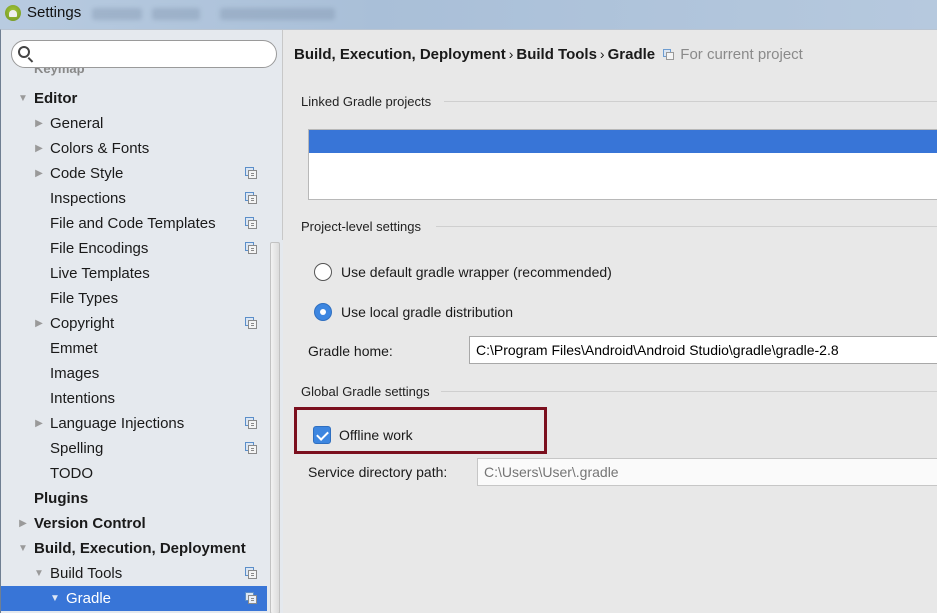 The image size is (937, 613). What do you see at coordinates (134, 198) in the screenshot?
I see `tree-item-inspections: Inspections` at bounding box center [134, 198].